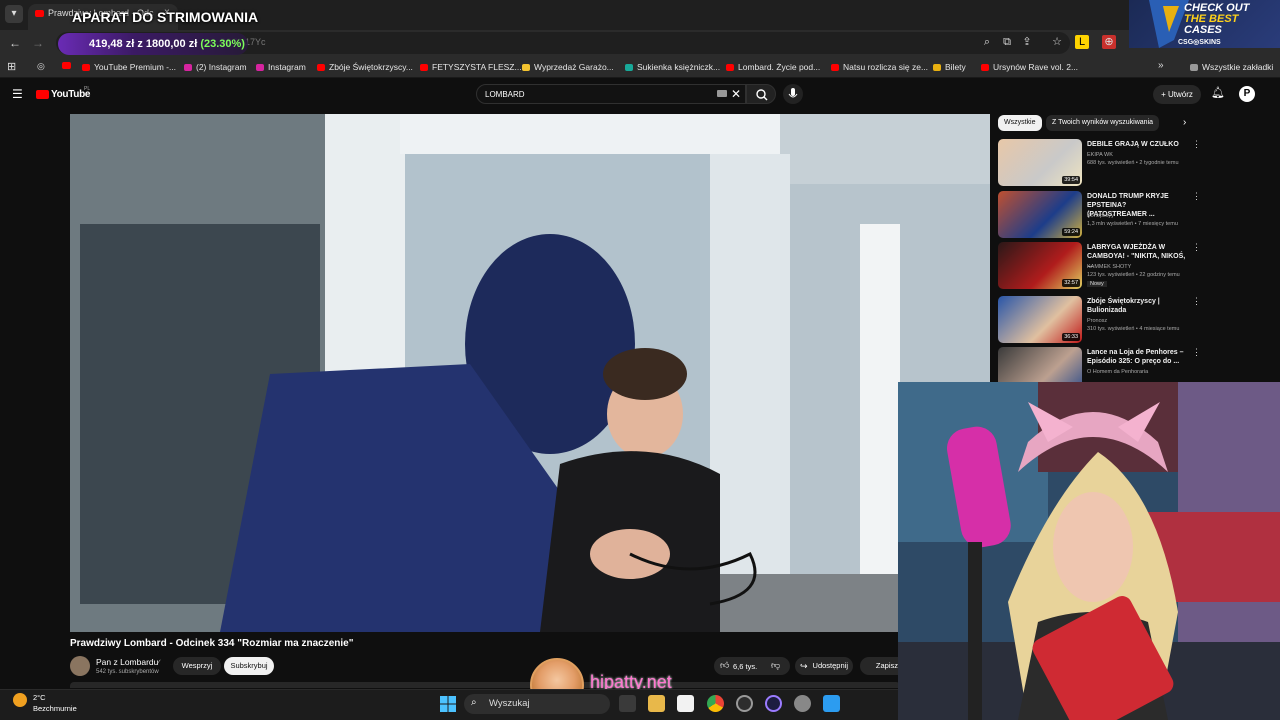 This screenshot has height=720, width=1280. I want to click on bookmark-star-icon: ☆, so click(1057, 42).